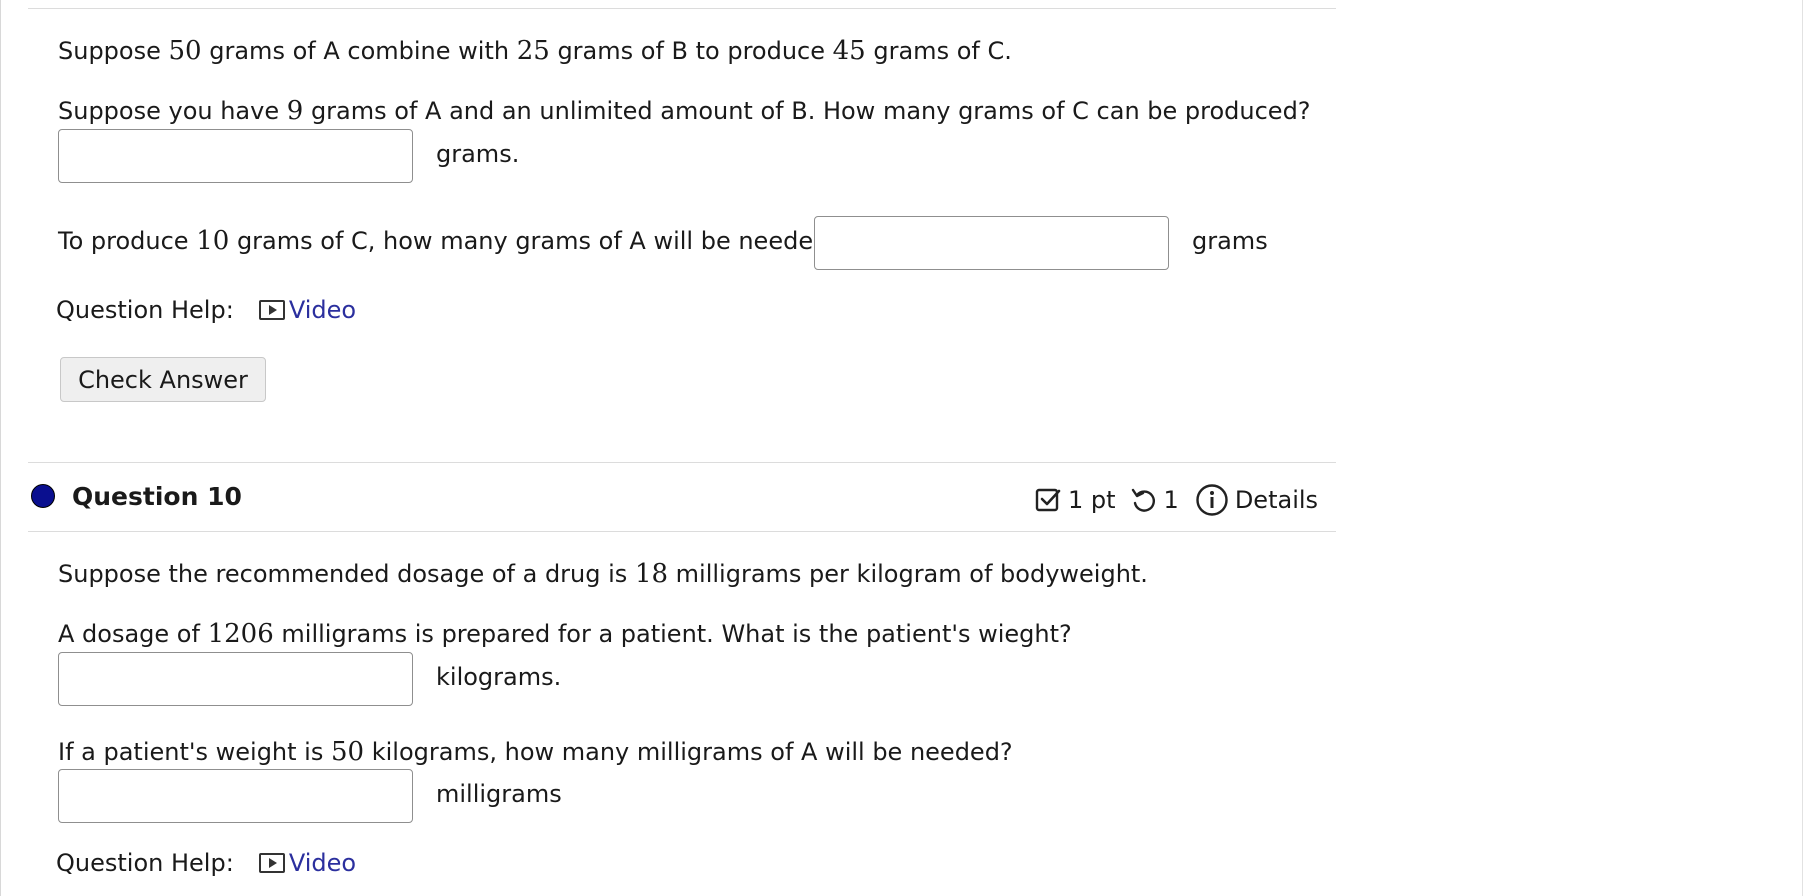  I want to click on q9-question-help: Question Help: Video, so click(206, 311).